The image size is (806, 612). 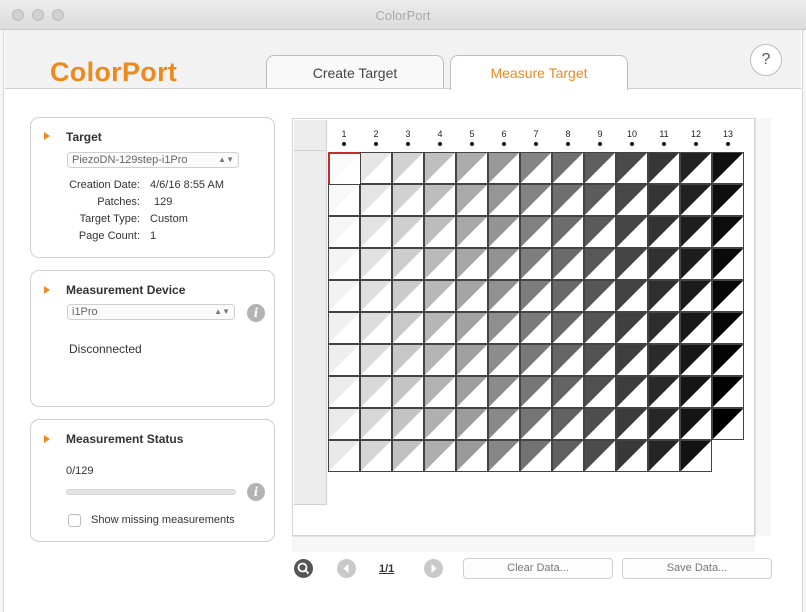 I want to click on vertical-scrollbar, so click(x=763, y=327).